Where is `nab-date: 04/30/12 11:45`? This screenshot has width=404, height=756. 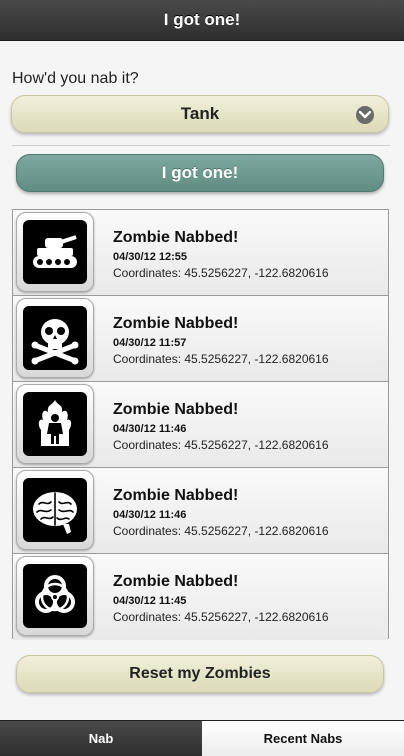
nab-date: 04/30/12 11:45 is located at coordinates (150, 601).